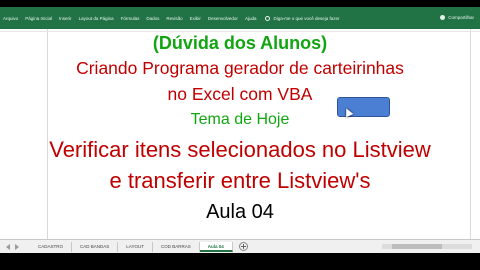  I want to click on heading-aula: Aula 04, so click(240, 212).